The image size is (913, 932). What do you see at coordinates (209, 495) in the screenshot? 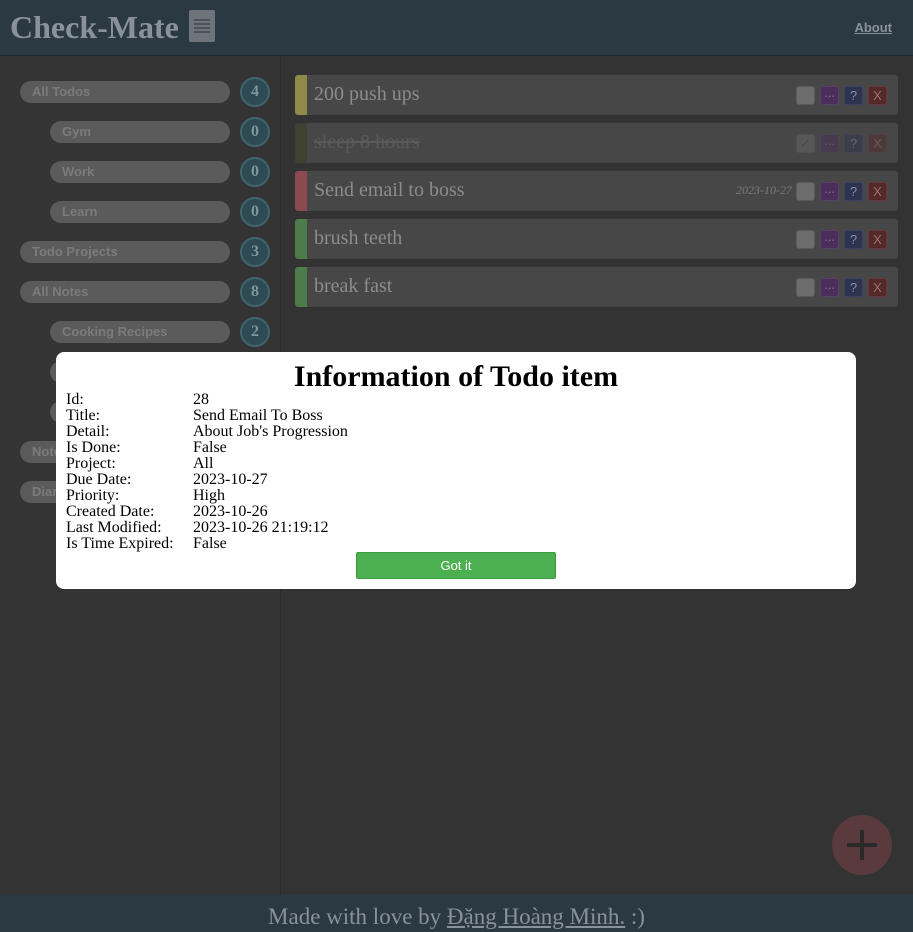
I see `info-value: High` at bounding box center [209, 495].